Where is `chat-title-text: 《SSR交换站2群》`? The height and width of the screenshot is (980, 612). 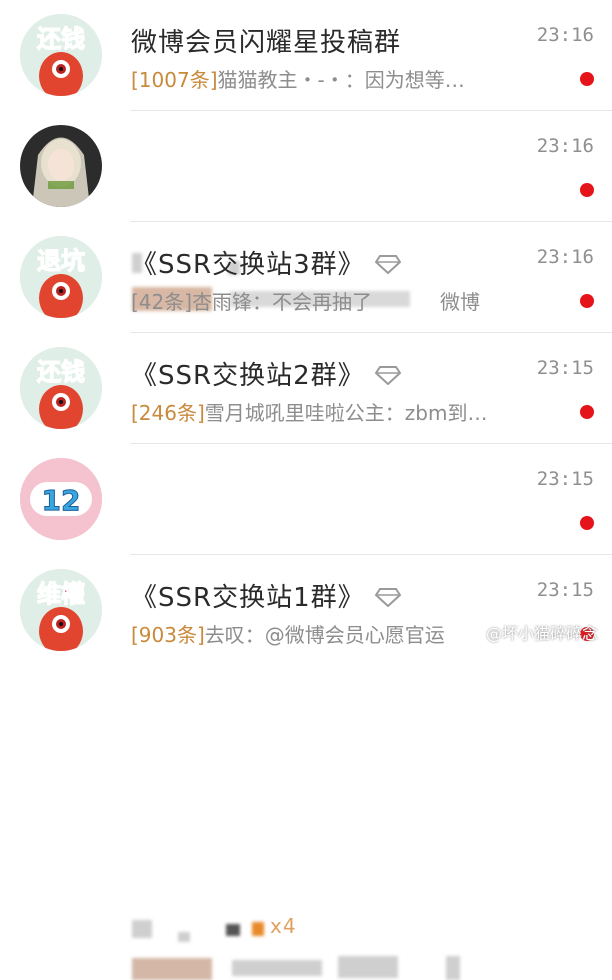 chat-title-text: 《SSR交换站2群》 is located at coordinates (248, 376).